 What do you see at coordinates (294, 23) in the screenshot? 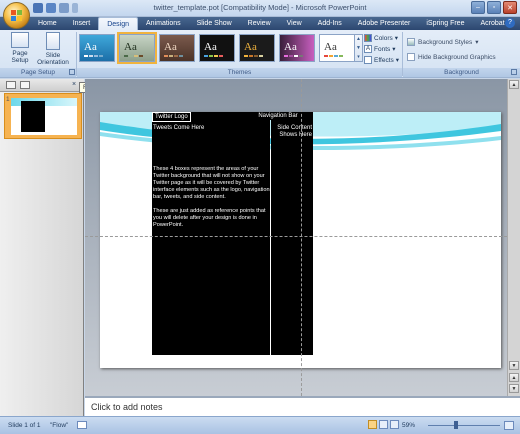
I see `tab-view: View` at bounding box center [294, 23].